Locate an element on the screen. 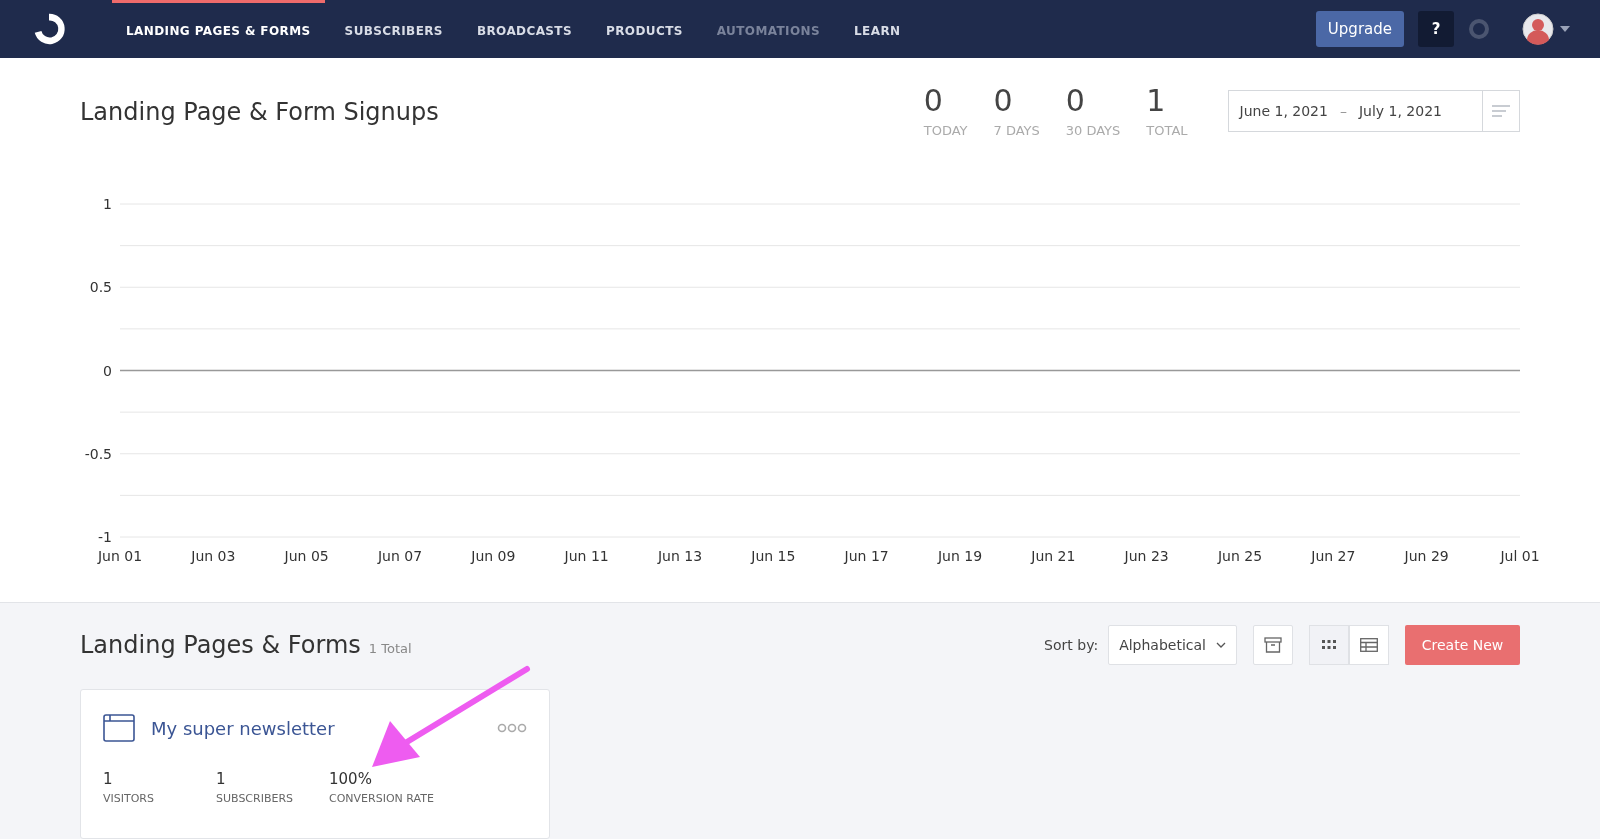  axis-tick-label: Jun 15 is located at coordinates (773, 556).